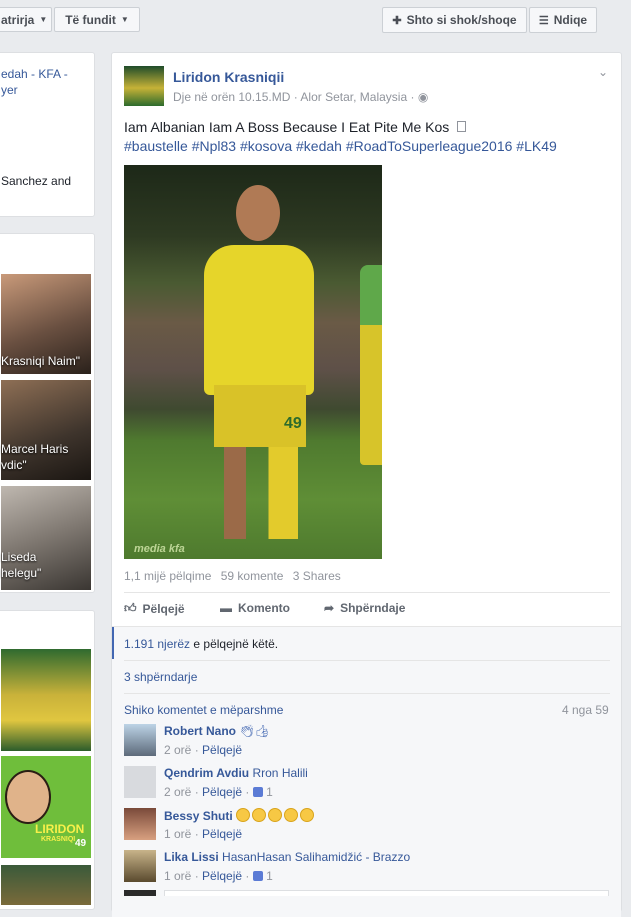 Image resolution: width=631 pixels, height=917 pixels. What do you see at coordinates (201, 644) in the screenshot?
I see `like-sentence: 1.191 njerëz e pëlqejnë këtë.` at bounding box center [201, 644].